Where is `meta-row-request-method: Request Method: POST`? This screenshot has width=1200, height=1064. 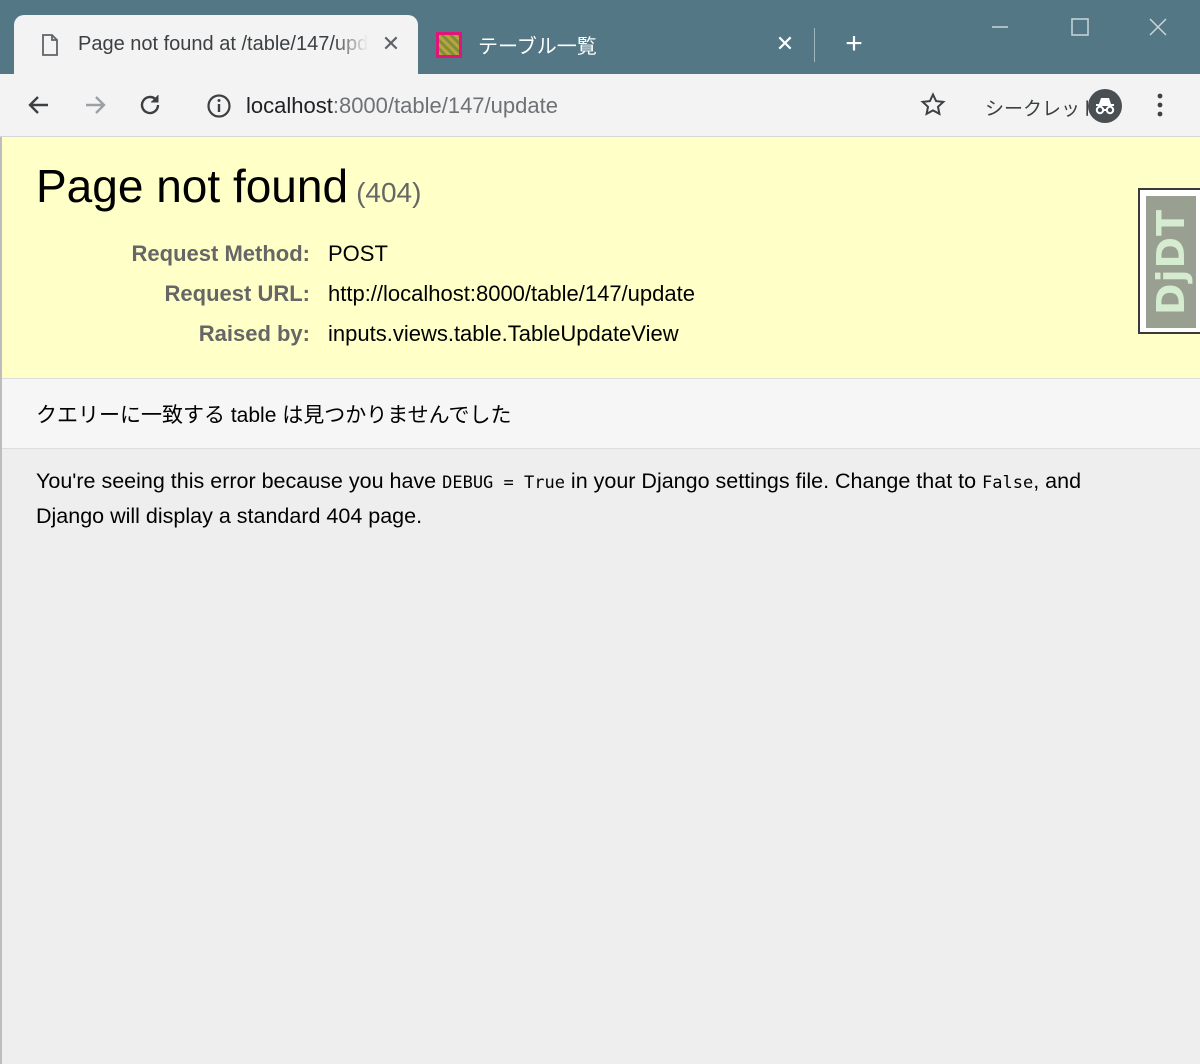 meta-row-request-method: Request Method: POST is located at coordinates (365, 261).